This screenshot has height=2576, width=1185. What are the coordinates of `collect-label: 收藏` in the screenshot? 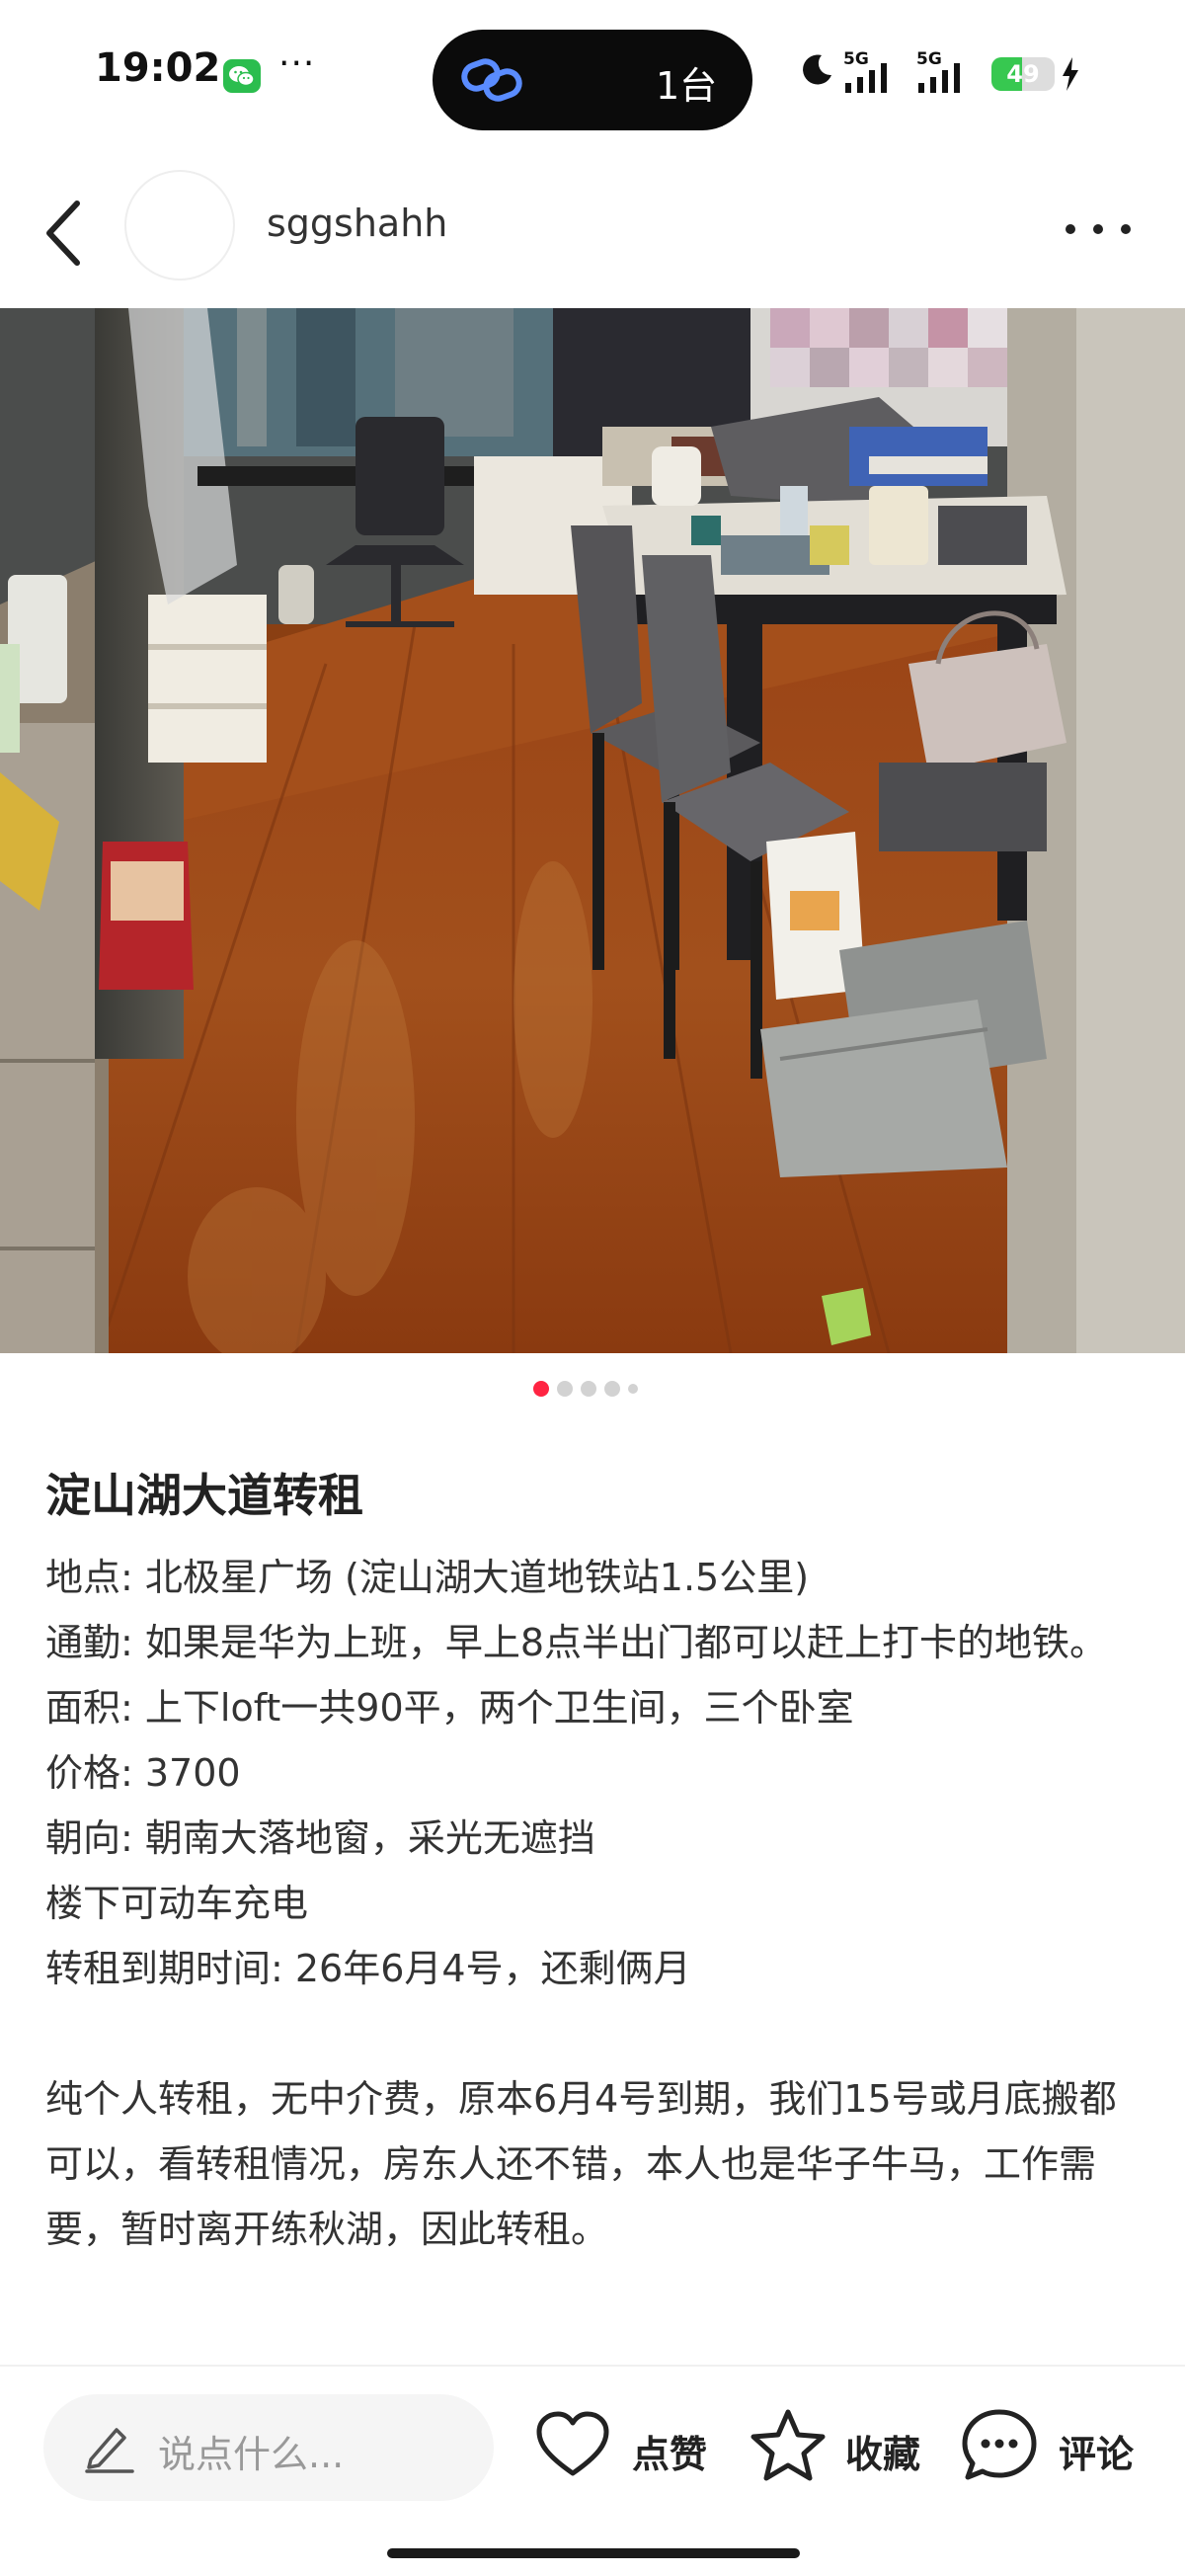 It's located at (883, 2454).